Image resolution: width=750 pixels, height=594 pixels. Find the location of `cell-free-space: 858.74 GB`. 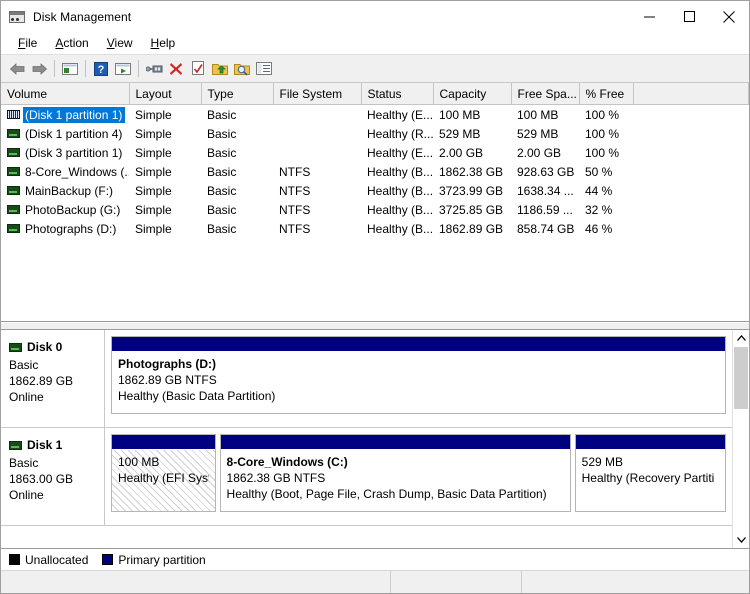

cell-free-space: 858.74 GB is located at coordinates (546, 228).